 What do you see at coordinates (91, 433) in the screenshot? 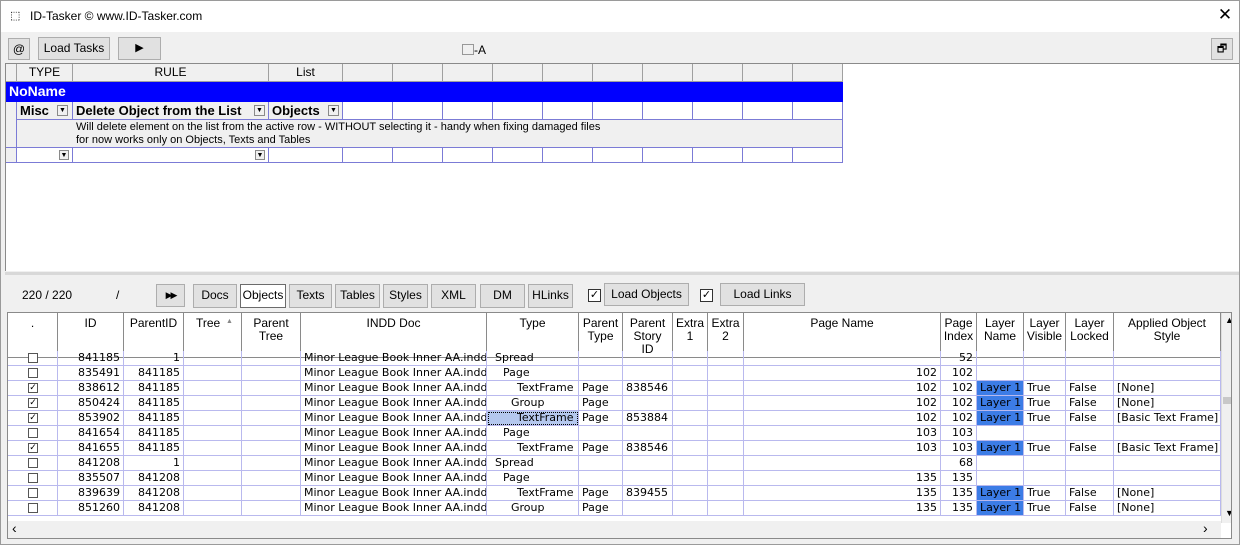
I see `cell-id: 841654` at bounding box center [91, 433].